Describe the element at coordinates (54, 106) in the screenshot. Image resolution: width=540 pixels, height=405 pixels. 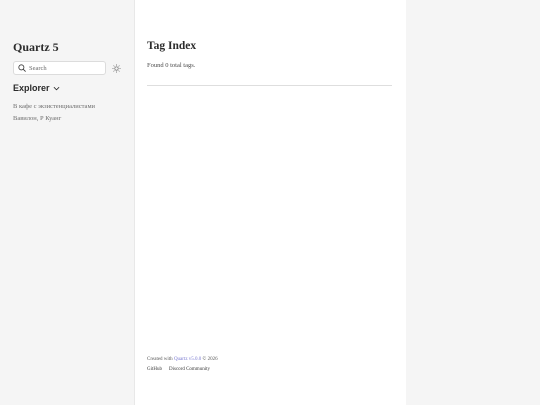
I see `explorer-item: В кафе с экзистенциалистами` at that location.